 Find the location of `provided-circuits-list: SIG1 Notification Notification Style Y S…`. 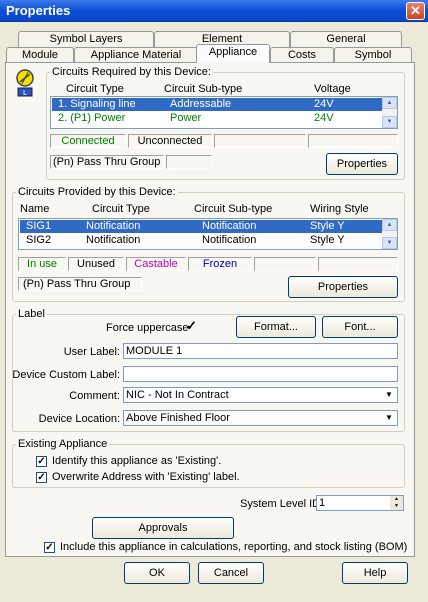

provided-circuits-list: SIG1 Notification Notification Style Y S… is located at coordinates (208, 234).